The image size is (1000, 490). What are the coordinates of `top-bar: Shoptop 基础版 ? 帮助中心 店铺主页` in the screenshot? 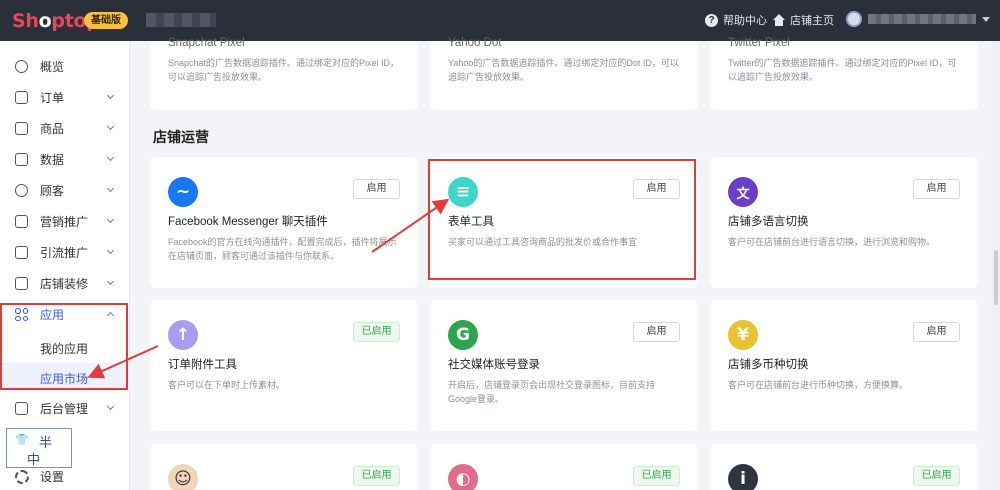 It's located at (500, 20).